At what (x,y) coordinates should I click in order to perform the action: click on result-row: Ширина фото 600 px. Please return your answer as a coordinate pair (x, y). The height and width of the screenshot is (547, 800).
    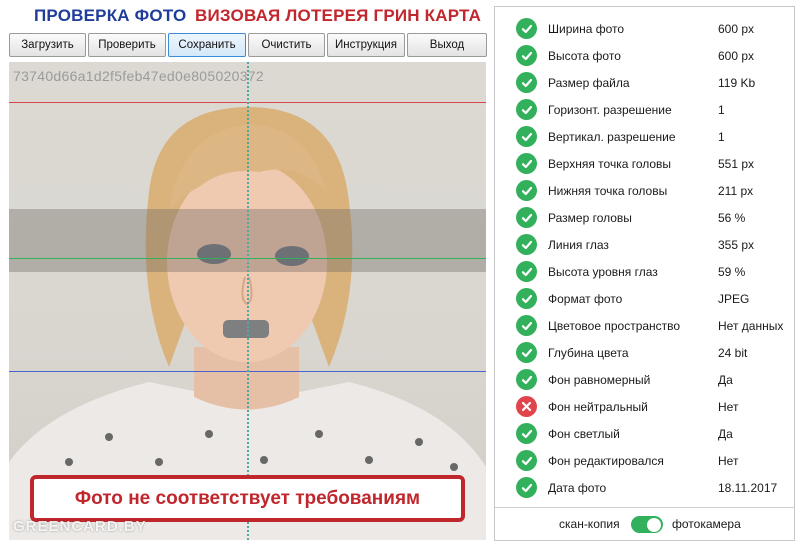
    Looking at the image, I should click on (644, 28).